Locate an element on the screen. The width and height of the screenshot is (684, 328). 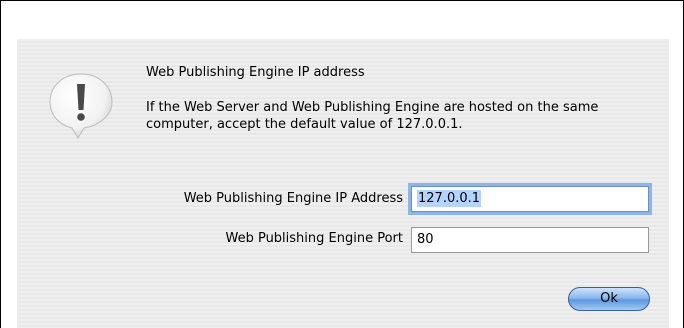
port-input: 80 is located at coordinates (530, 240).